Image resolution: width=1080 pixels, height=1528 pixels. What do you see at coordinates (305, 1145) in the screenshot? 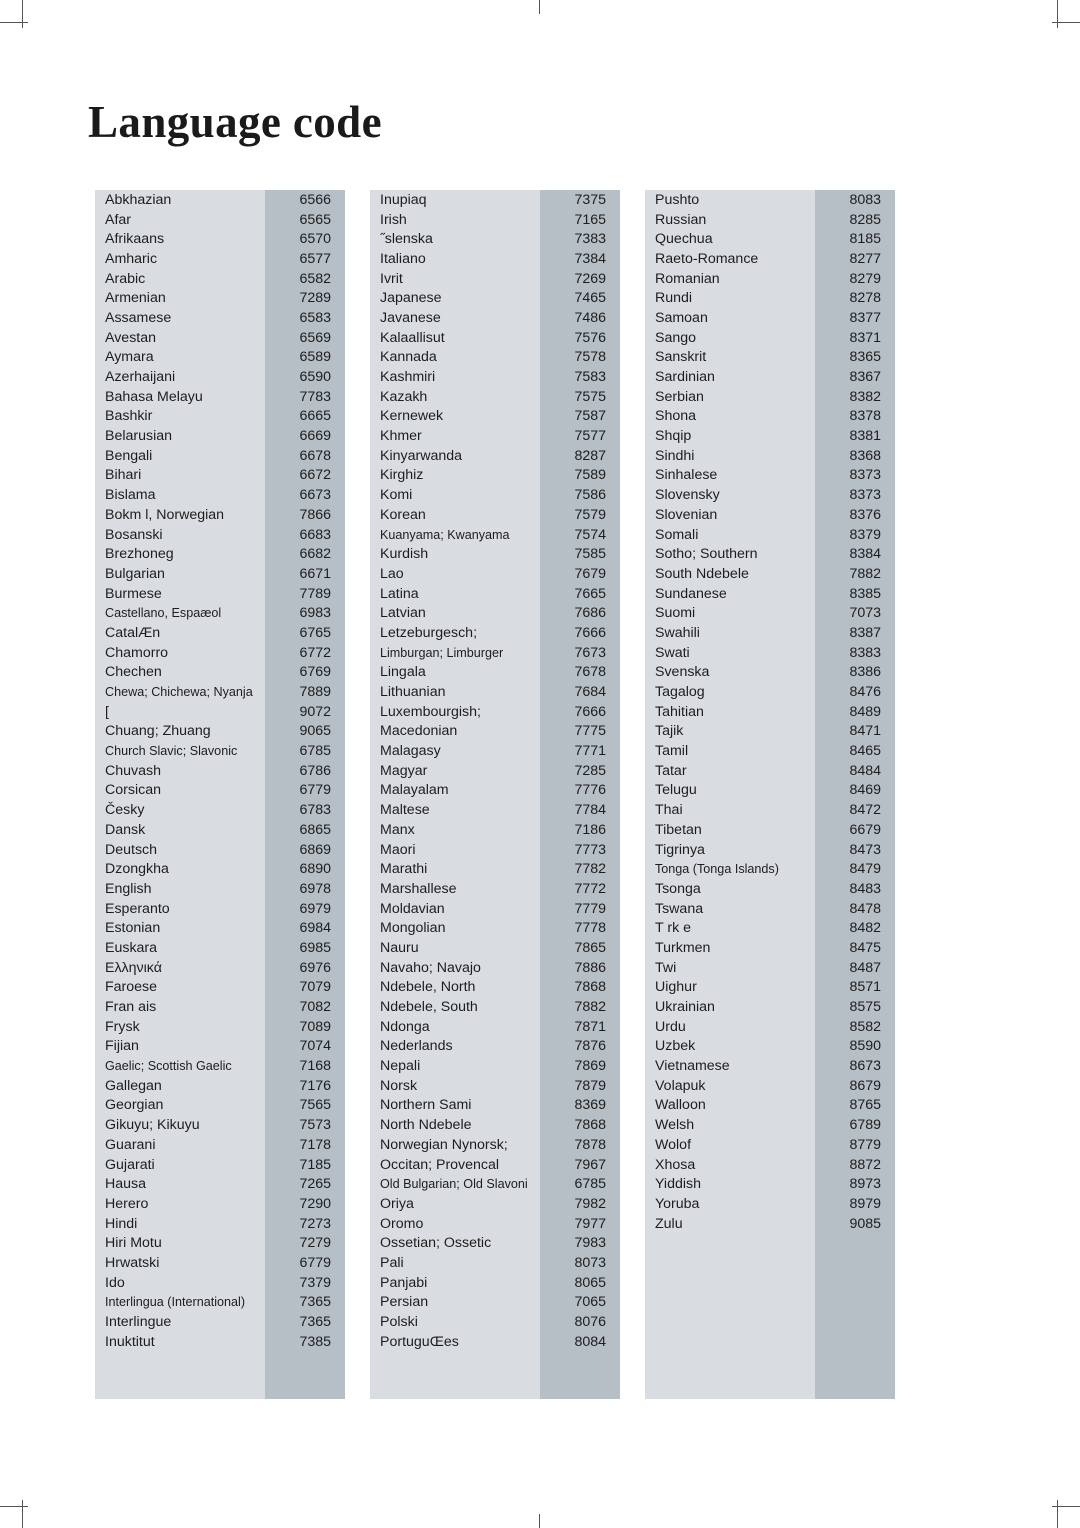
I see `language-code-cell: 7178` at bounding box center [305, 1145].